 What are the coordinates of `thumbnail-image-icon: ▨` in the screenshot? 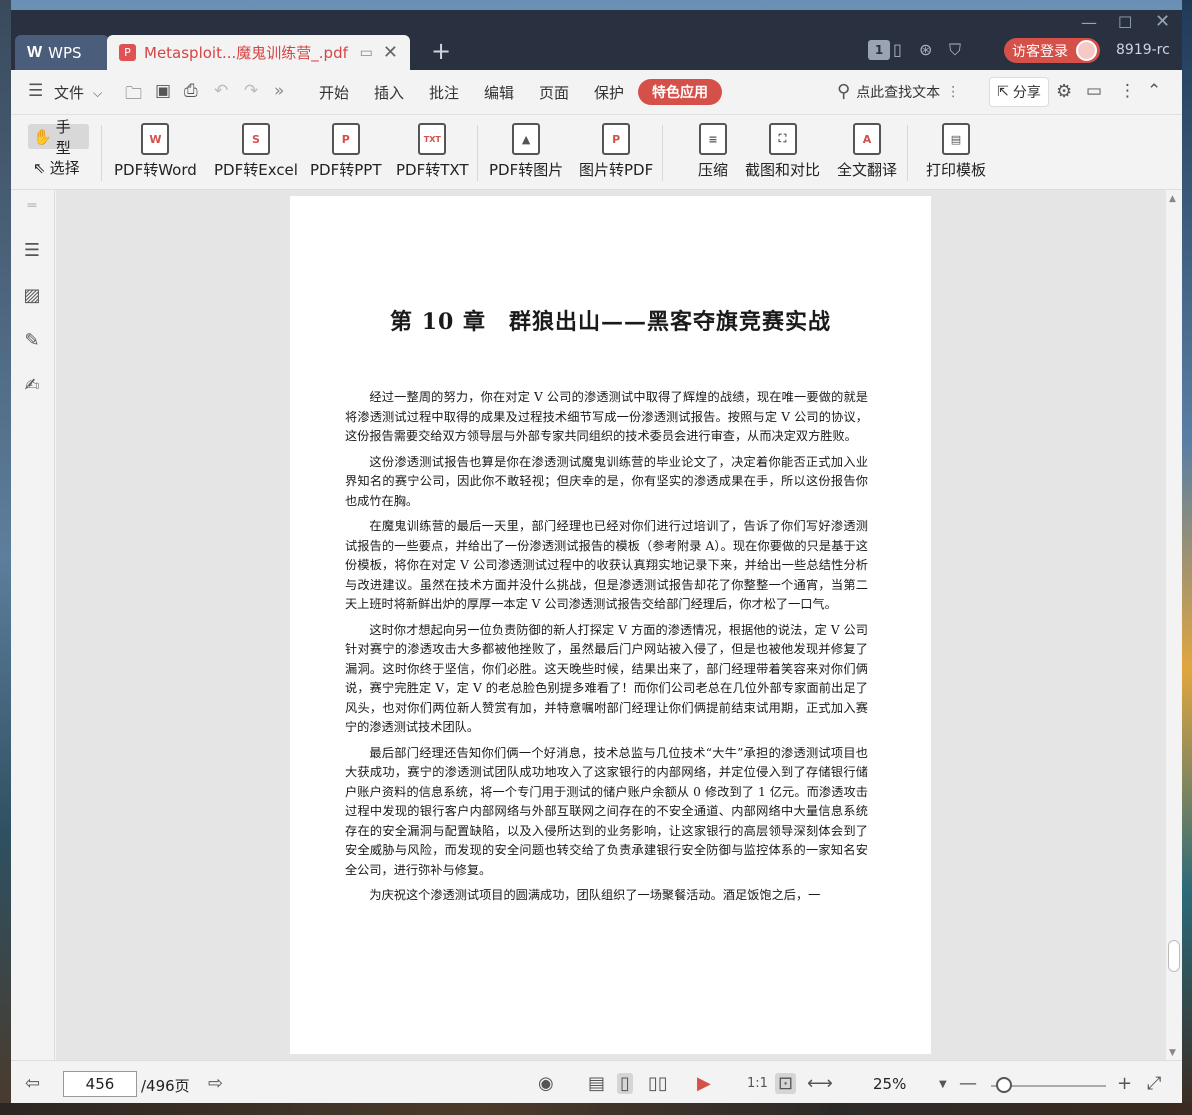 It's located at (32, 296).